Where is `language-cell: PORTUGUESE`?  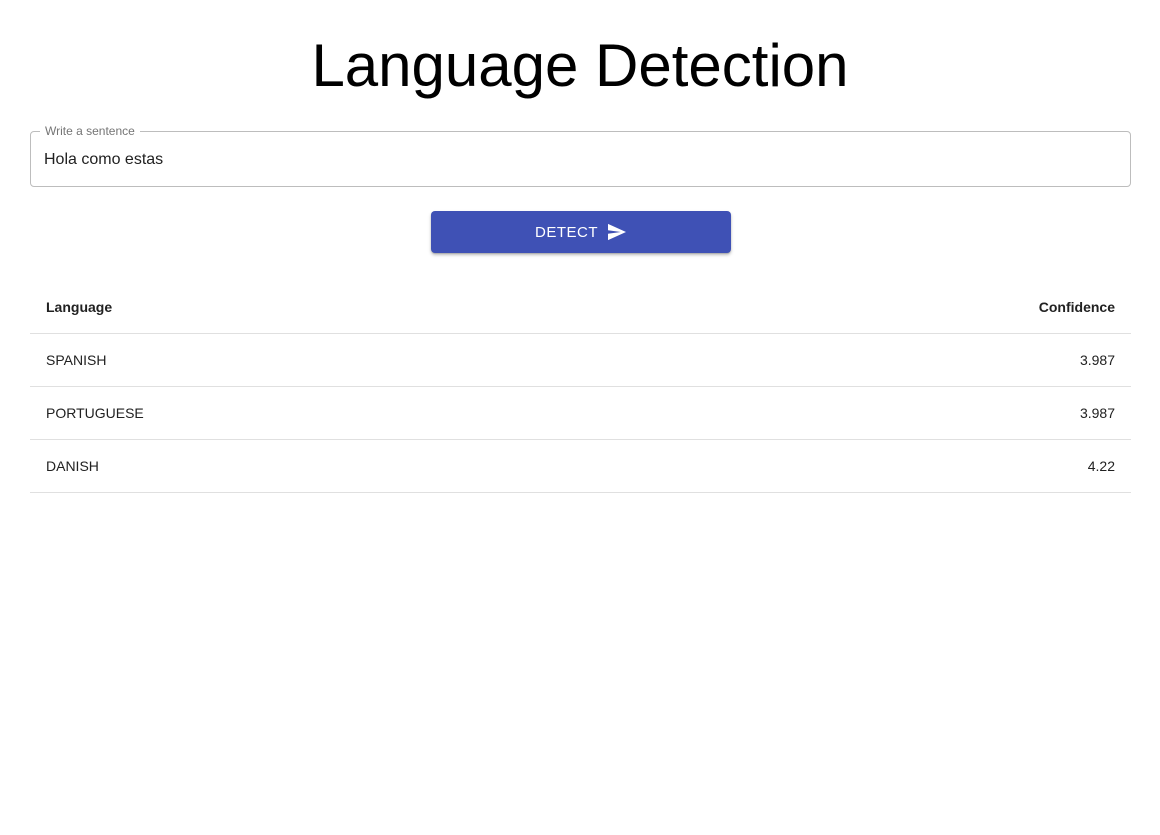
language-cell: PORTUGUESE is located at coordinates (330, 413).